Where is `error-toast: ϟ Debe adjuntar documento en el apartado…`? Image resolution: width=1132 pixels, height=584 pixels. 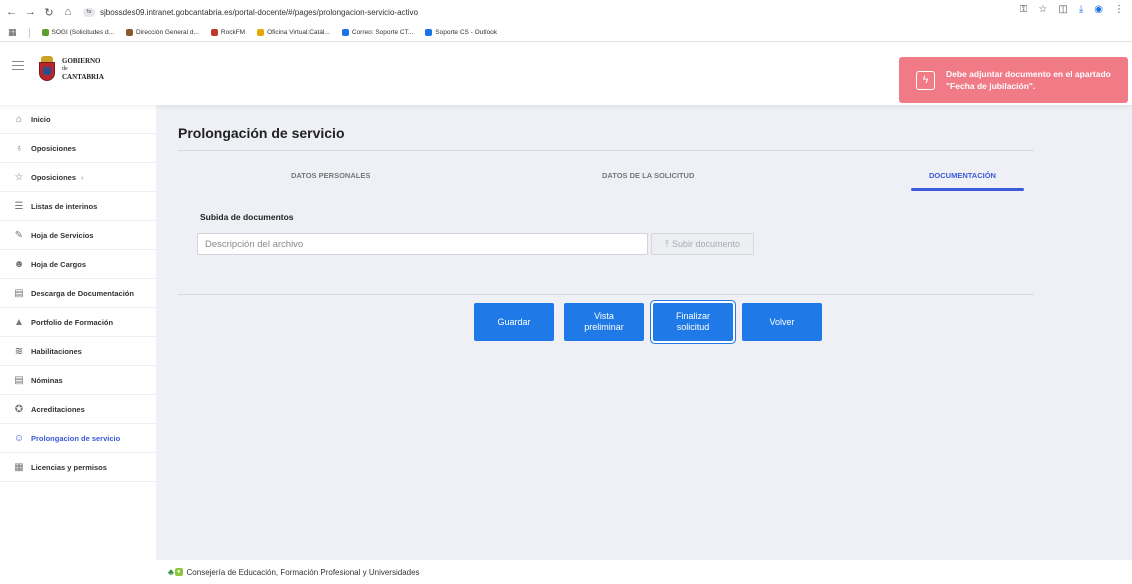
error-toast: ϟ Debe adjuntar documento en el apartado… is located at coordinates (1013, 80).